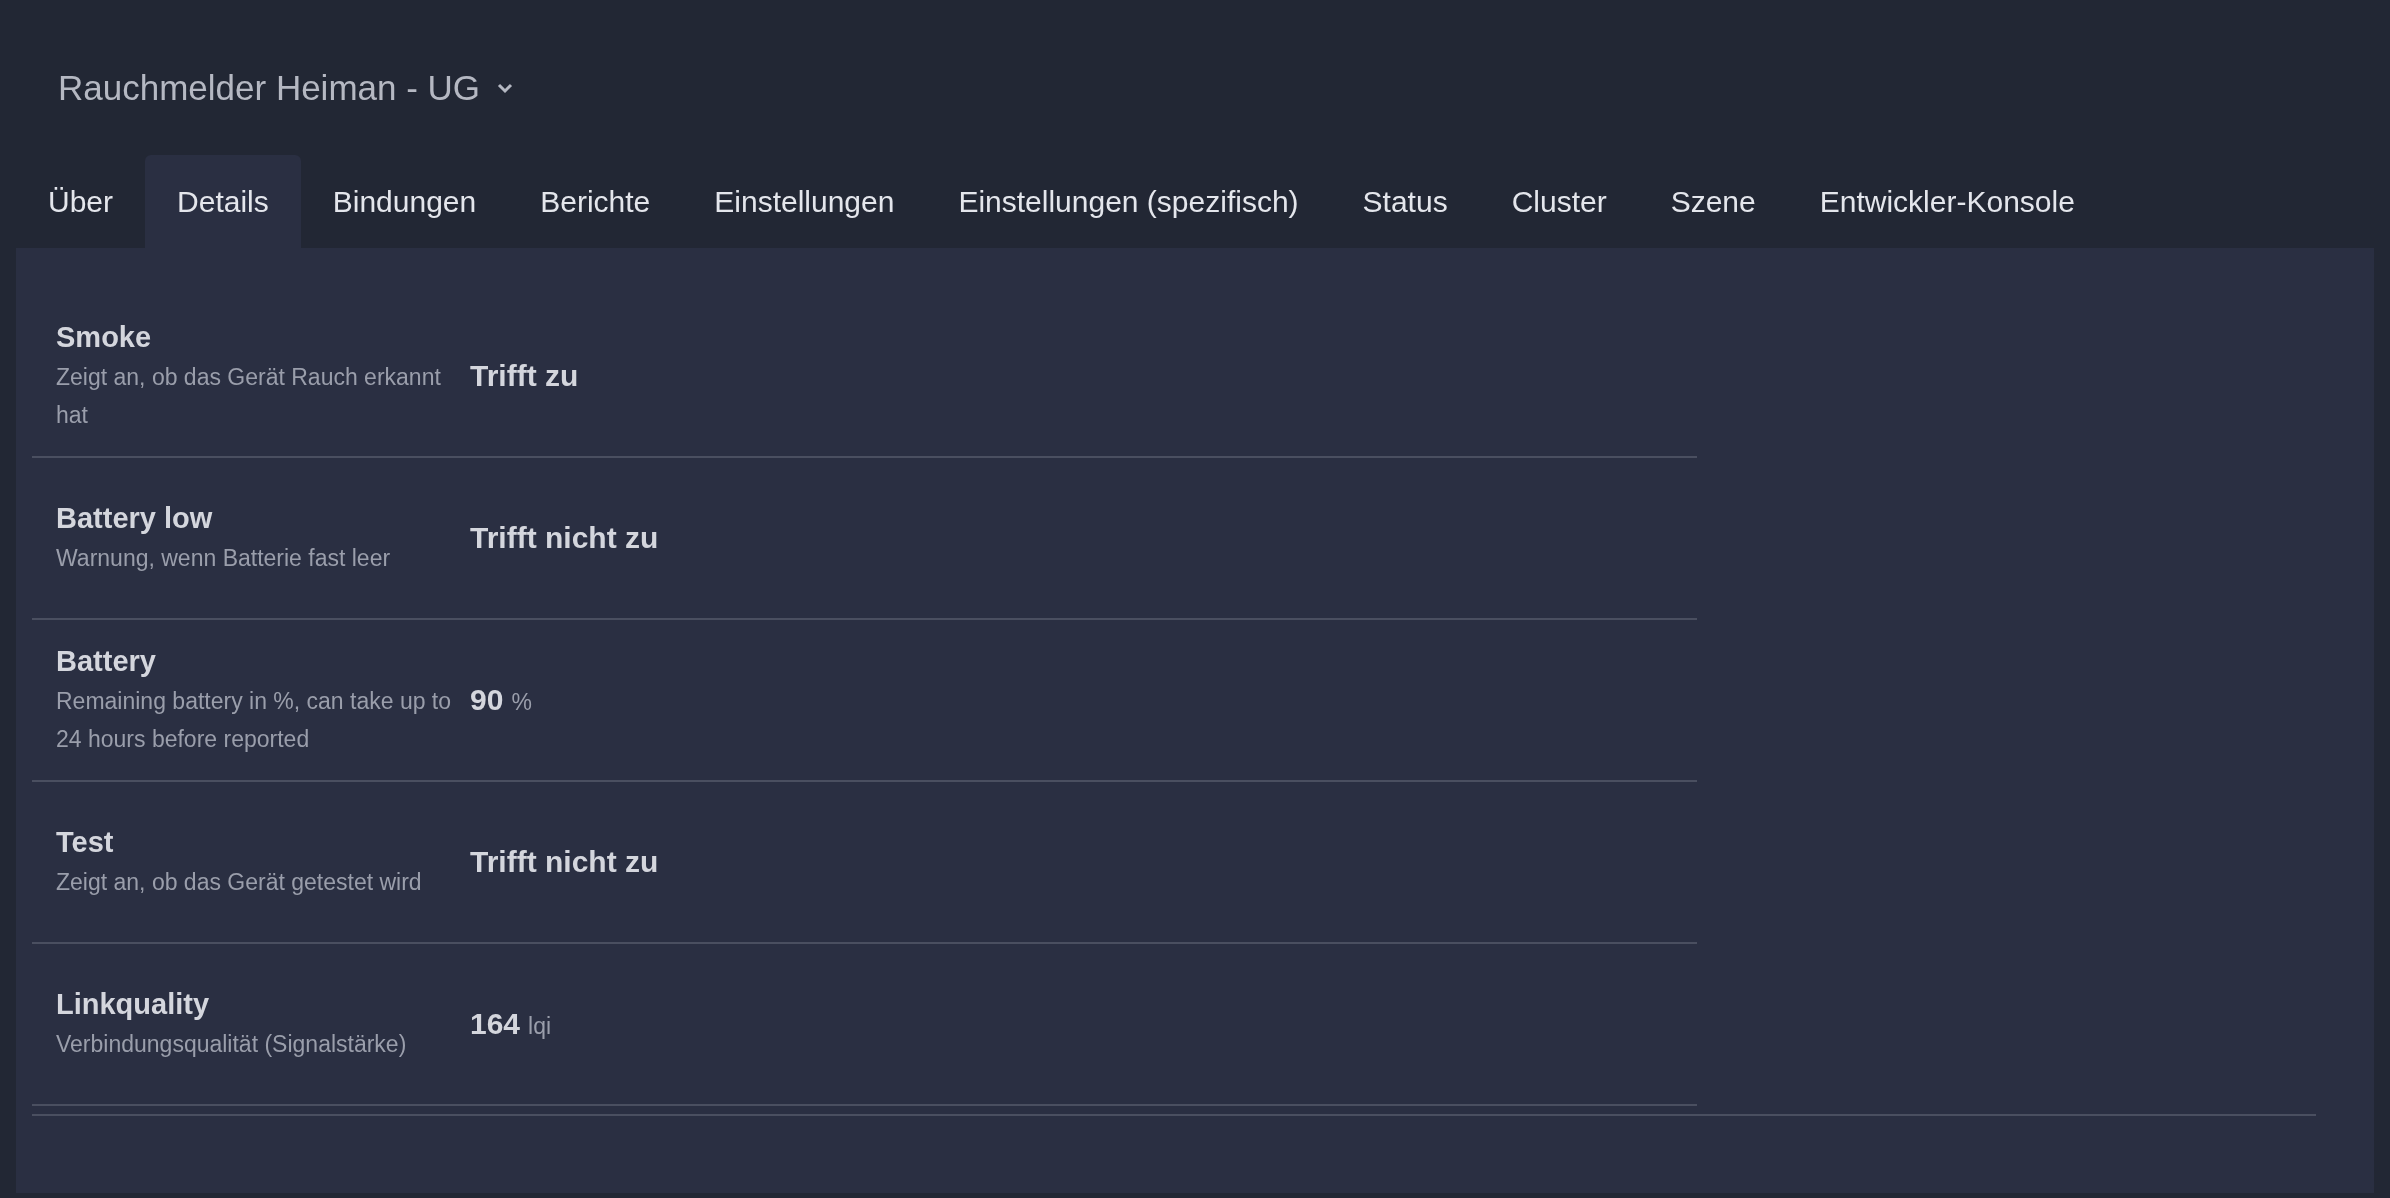  Describe the element at coordinates (521, 702) in the screenshot. I see `unit-label: %` at that location.